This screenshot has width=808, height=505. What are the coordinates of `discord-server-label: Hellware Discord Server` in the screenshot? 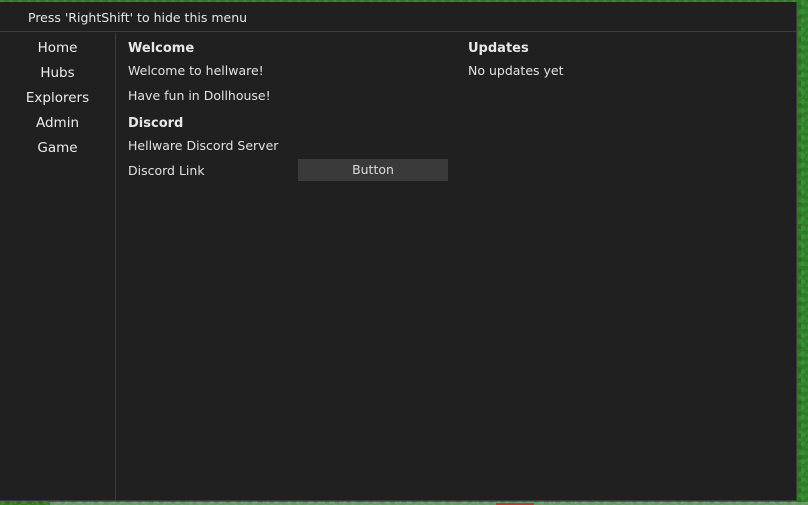 It's located at (203, 145).